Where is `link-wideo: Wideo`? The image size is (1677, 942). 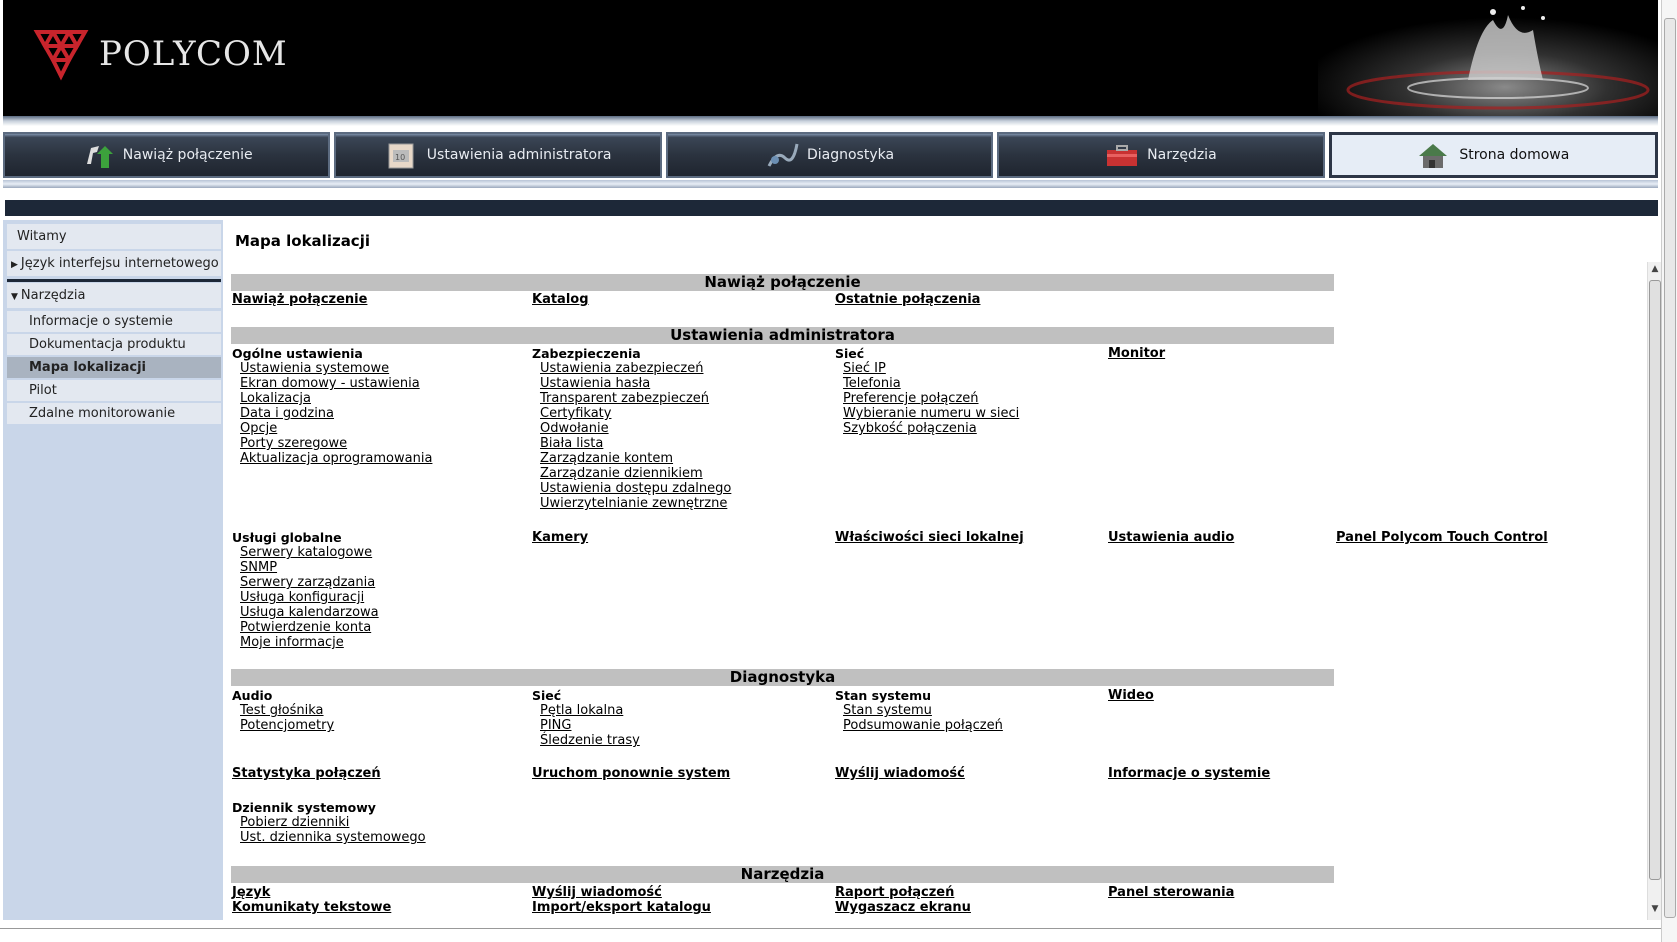
link-wideo: Wideo is located at coordinates (1131, 695).